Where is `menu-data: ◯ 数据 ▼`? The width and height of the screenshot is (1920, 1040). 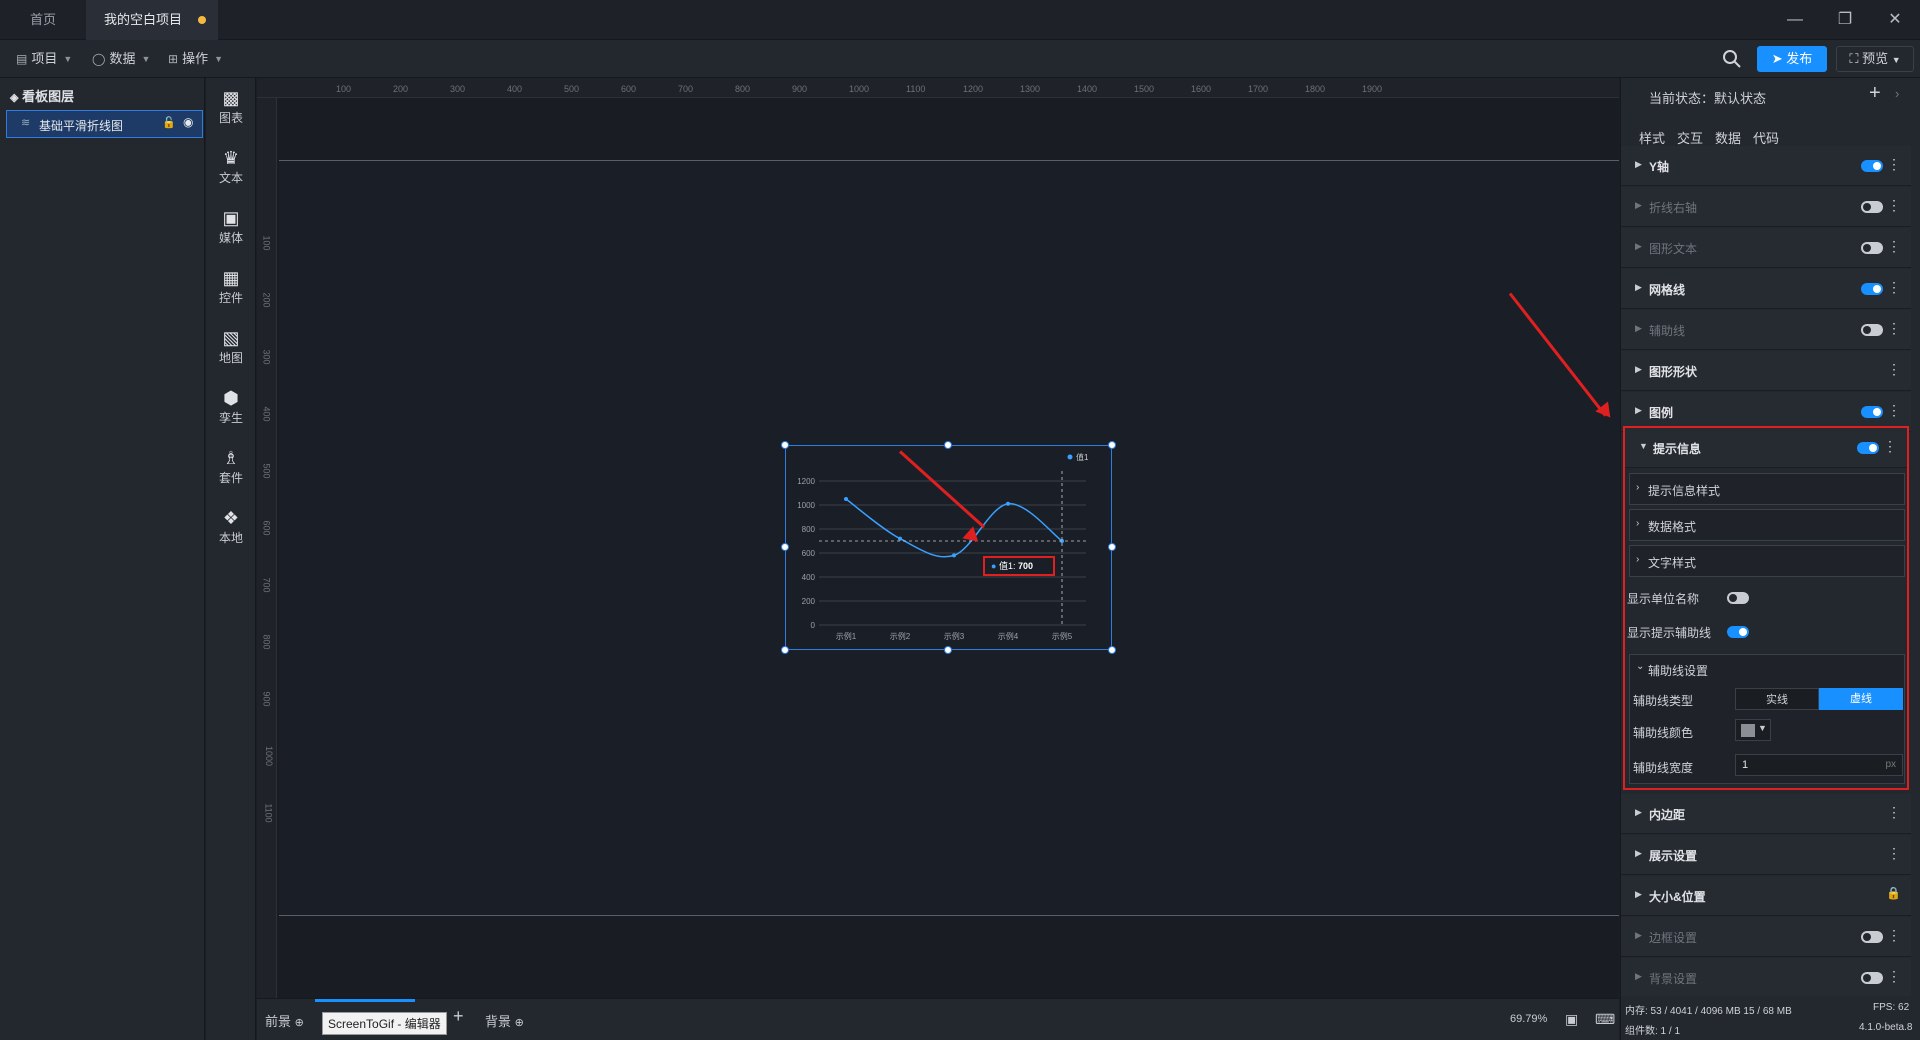 menu-data: ◯ 数据 ▼ is located at coordinates (121, 59).